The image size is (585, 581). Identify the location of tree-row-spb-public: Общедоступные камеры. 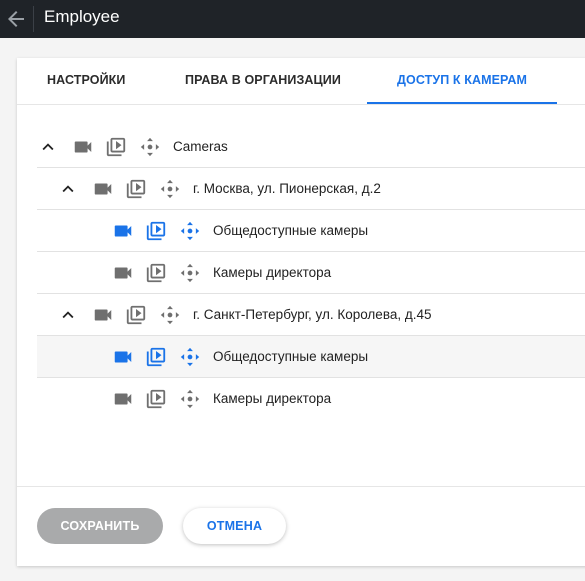
(311, 357).